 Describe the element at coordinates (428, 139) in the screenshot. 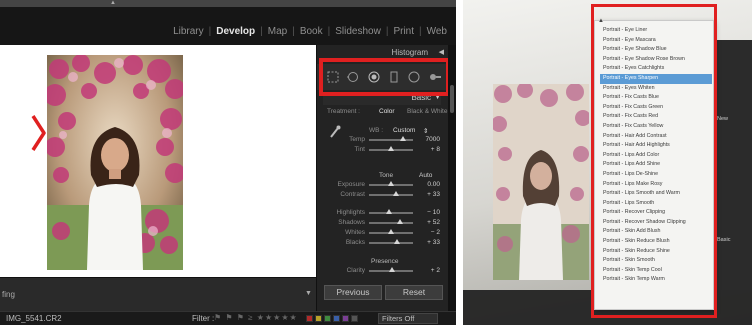

I see `temp-value: 7000` at that location.